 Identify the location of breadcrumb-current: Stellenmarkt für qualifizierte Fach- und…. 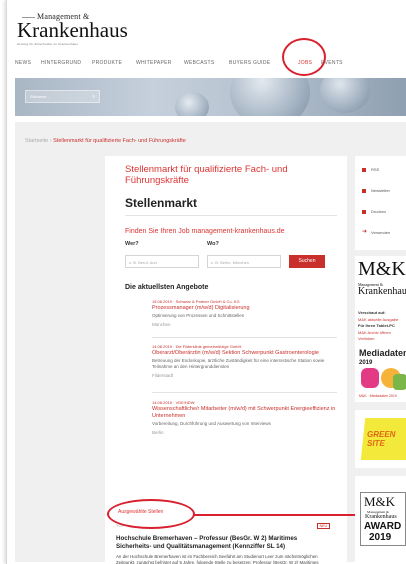
(119, 141).